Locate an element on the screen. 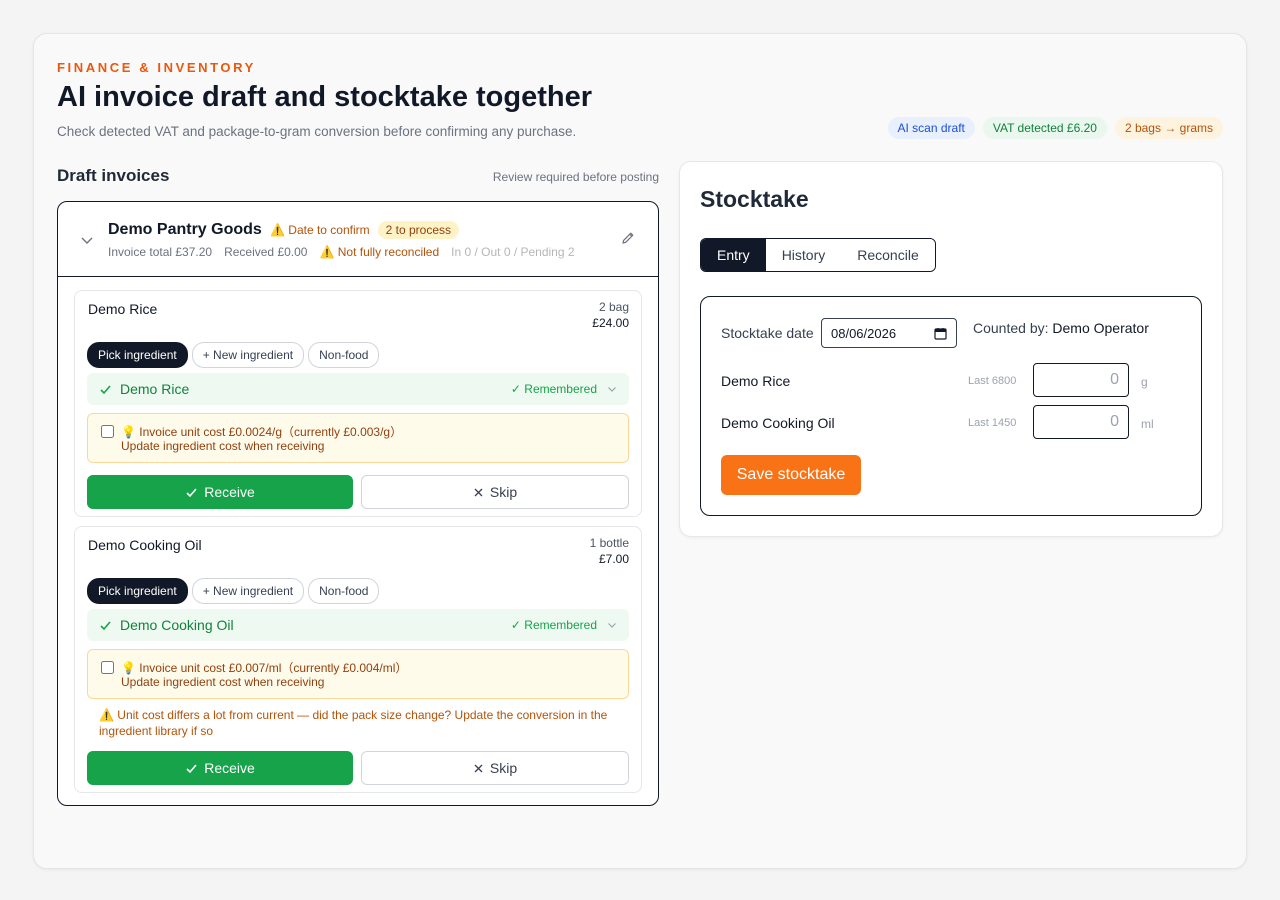 Image resolution: width=1280 pixels, height=900 pixels. invoice-counts: In 0 / Out 0 / Pending 2 is located at coordinates (513, 252).